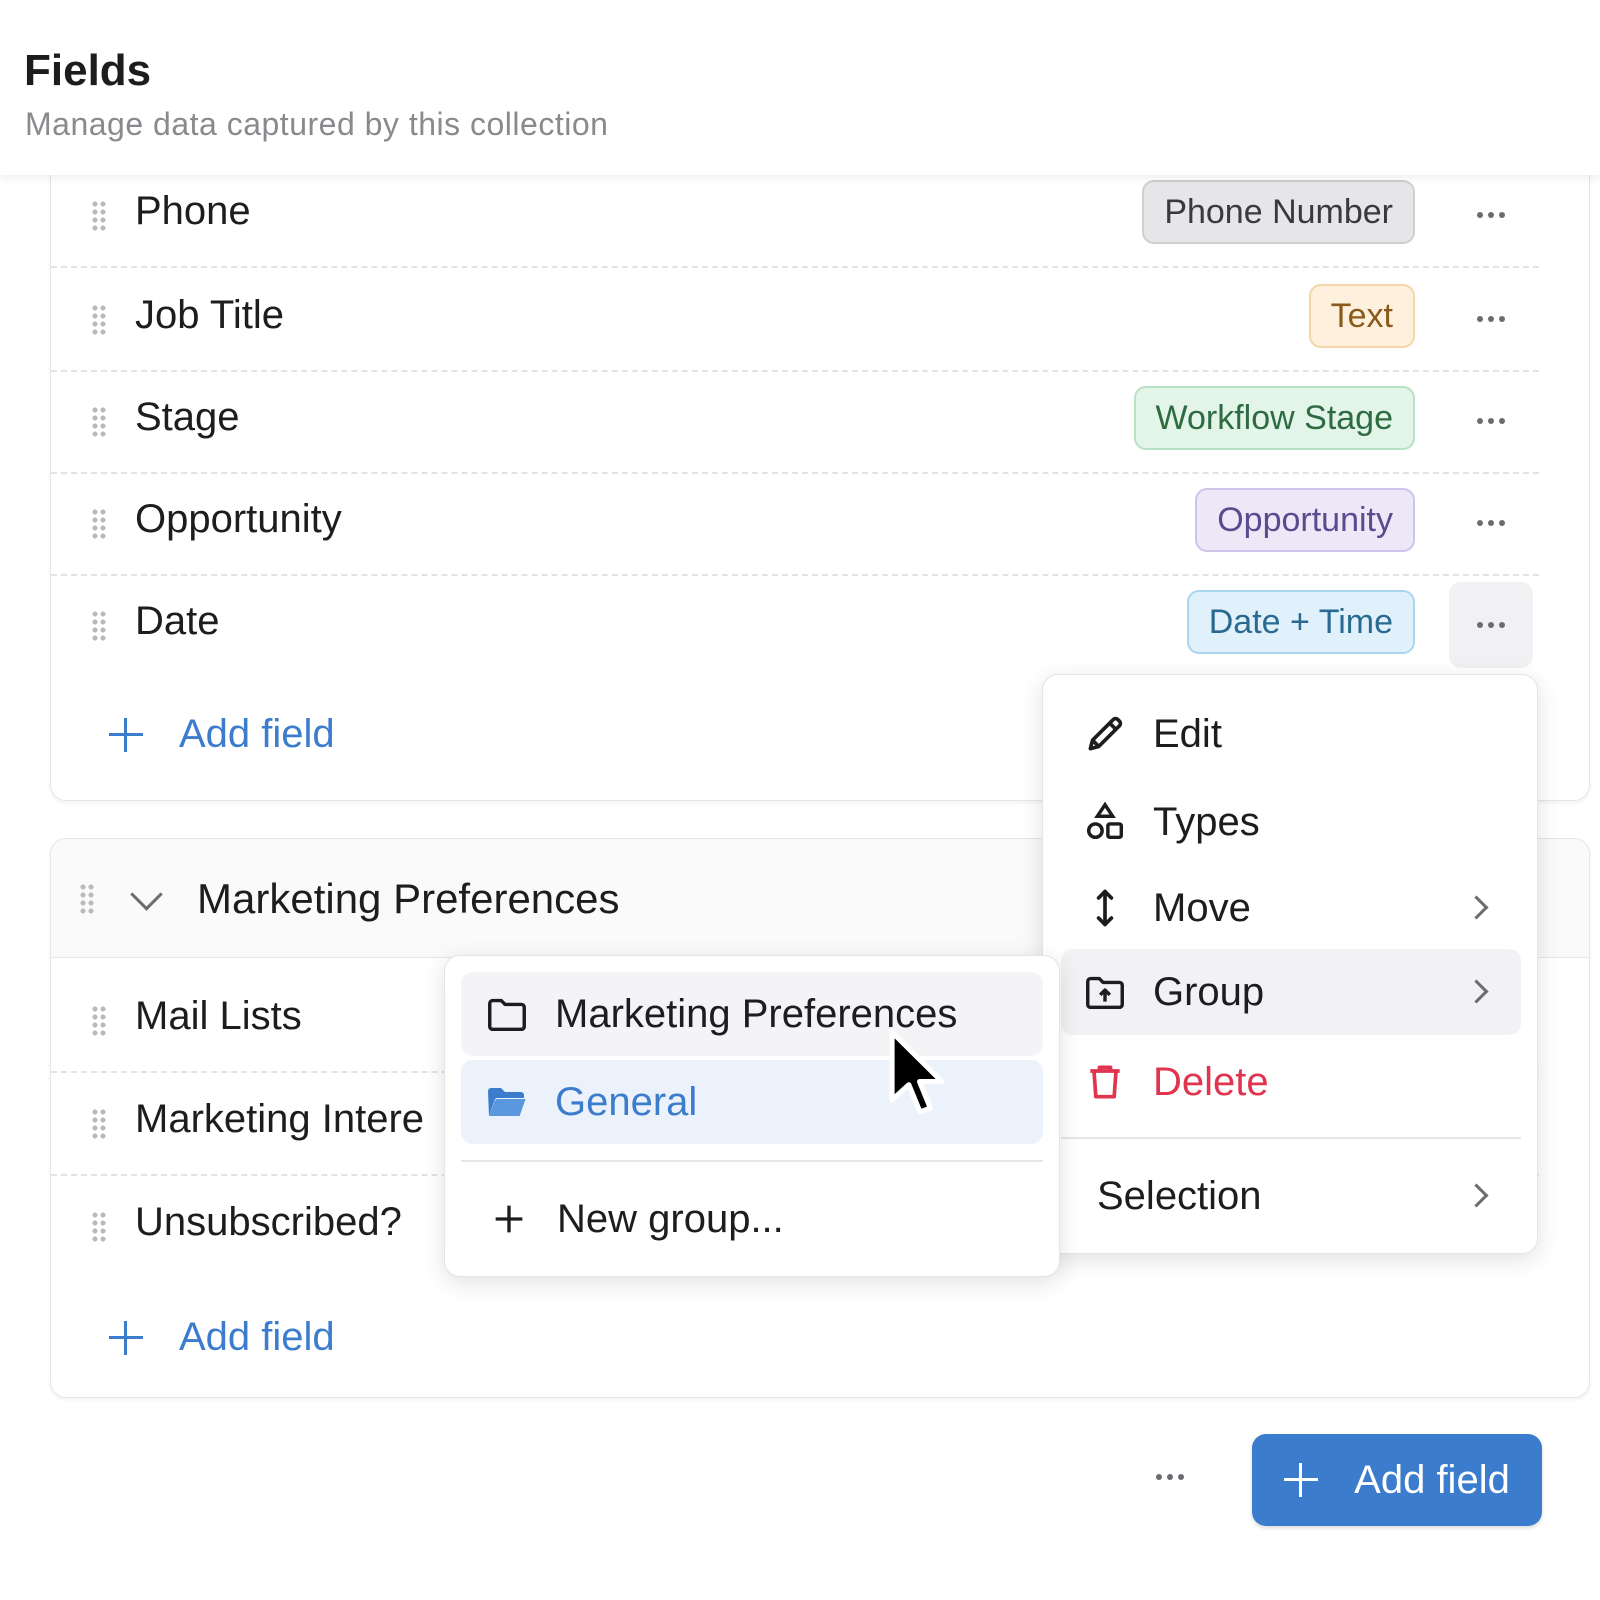 Image resolution: width=1600 pixels, height=1600 pixels. Describe the element at coordinates (1206, 821) in the screenshot. I see `menu-item-label: Types` at that location.